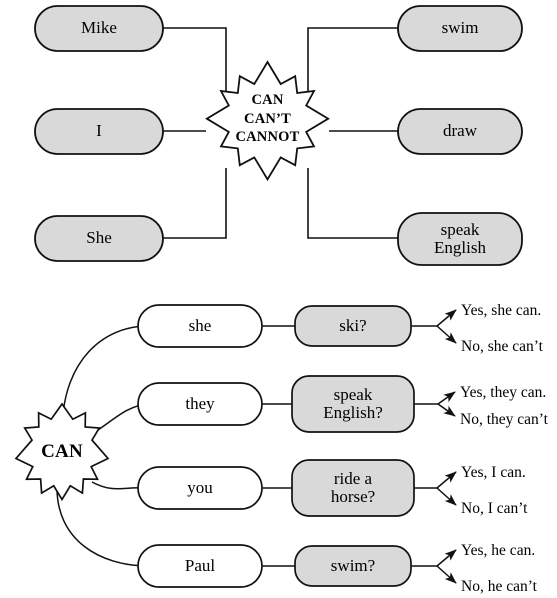 The height and width of the screenshot is (598, 557). I want to click on label-answer-no-row-2: No, they can’t, so click(504, 419).